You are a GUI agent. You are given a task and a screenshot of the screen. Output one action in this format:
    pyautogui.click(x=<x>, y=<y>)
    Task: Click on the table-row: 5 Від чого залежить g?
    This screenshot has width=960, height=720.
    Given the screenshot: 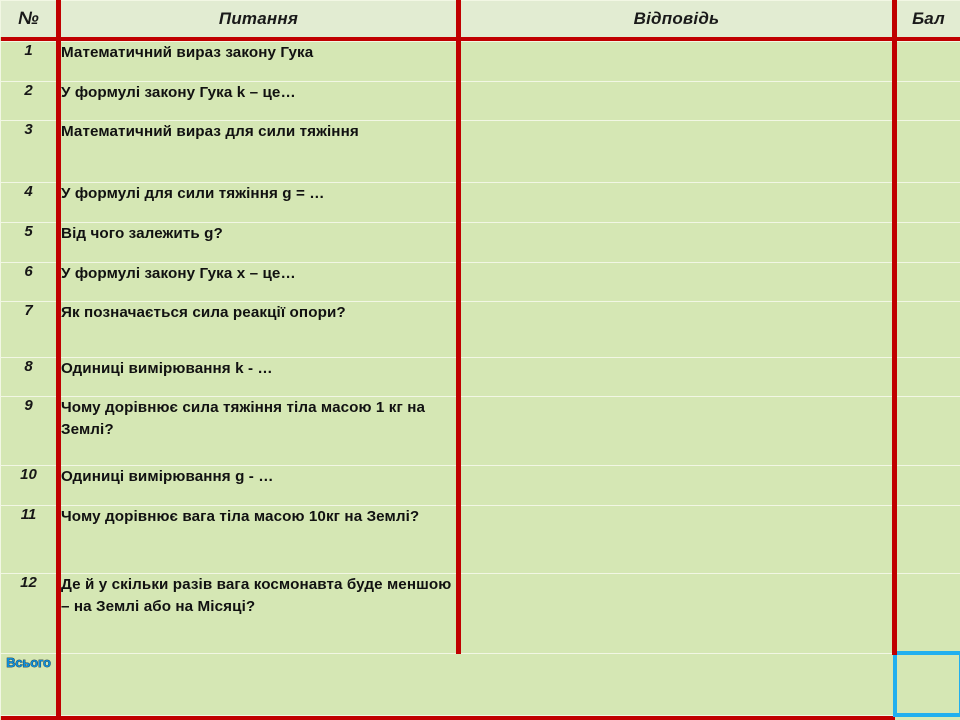 What is the action you would take?
    pyautogui.click(x=480, y=242)
    